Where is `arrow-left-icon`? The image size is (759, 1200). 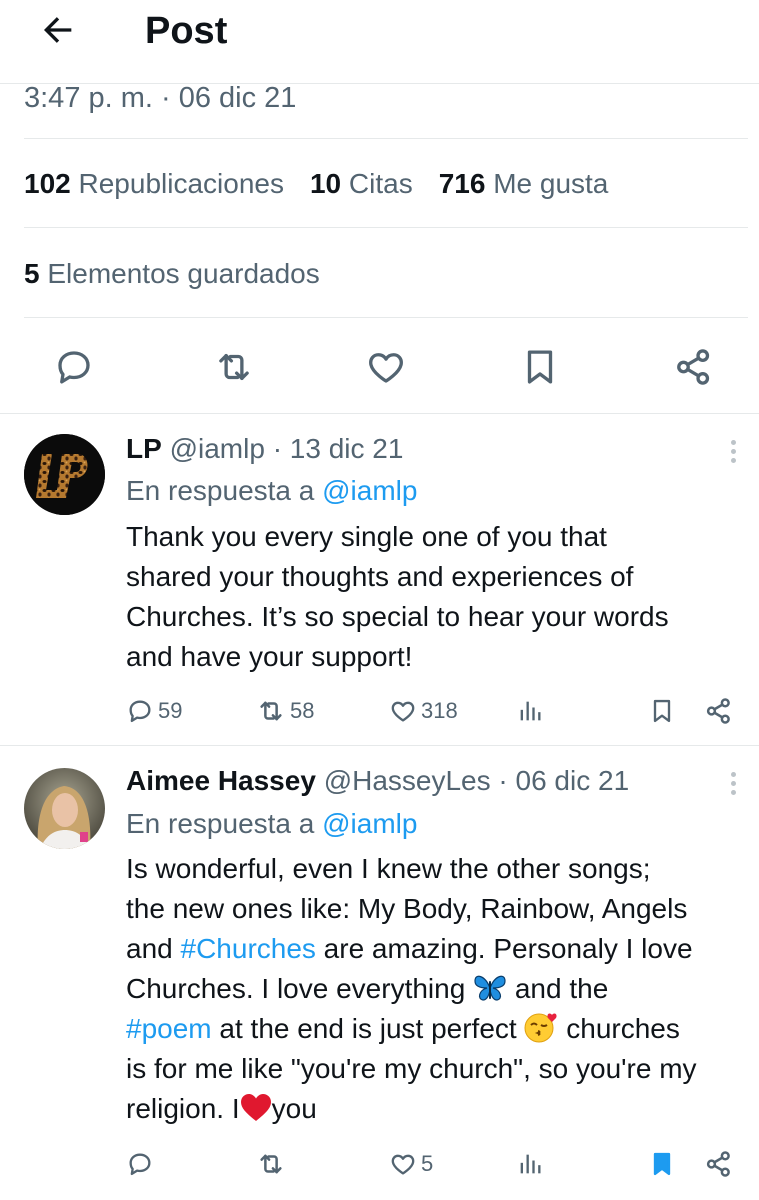 arrow-left-icon is located at coordinates (58, 30).